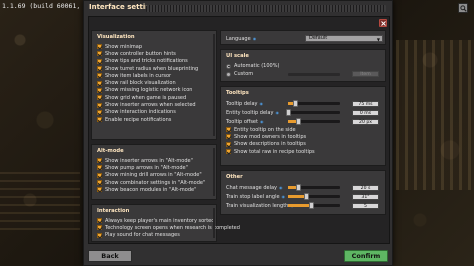 The image size is (474, 266). I want to click on entity-tooltip-delay-value: 0 ms, so click(365, 112).